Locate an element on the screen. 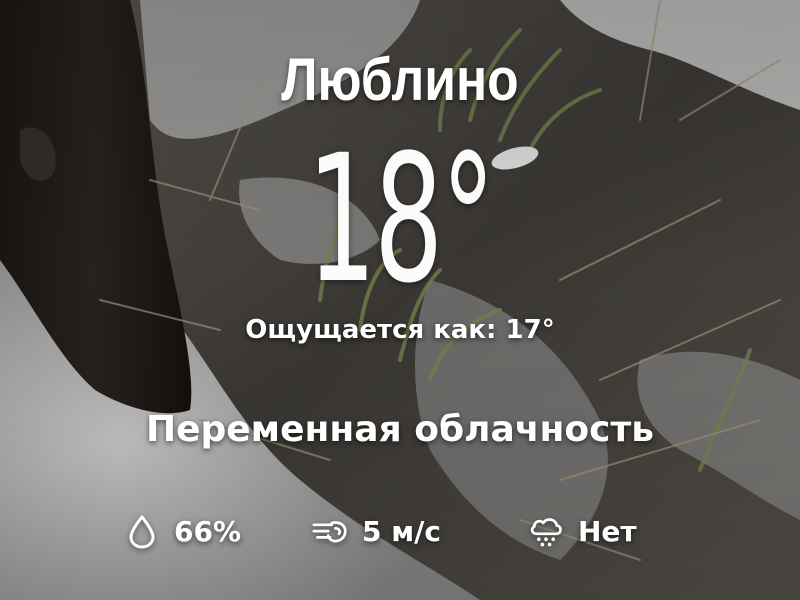 The width and height of the screenshot is (800, 600). temperature-value: 18° is located at coordinates (401, 219).